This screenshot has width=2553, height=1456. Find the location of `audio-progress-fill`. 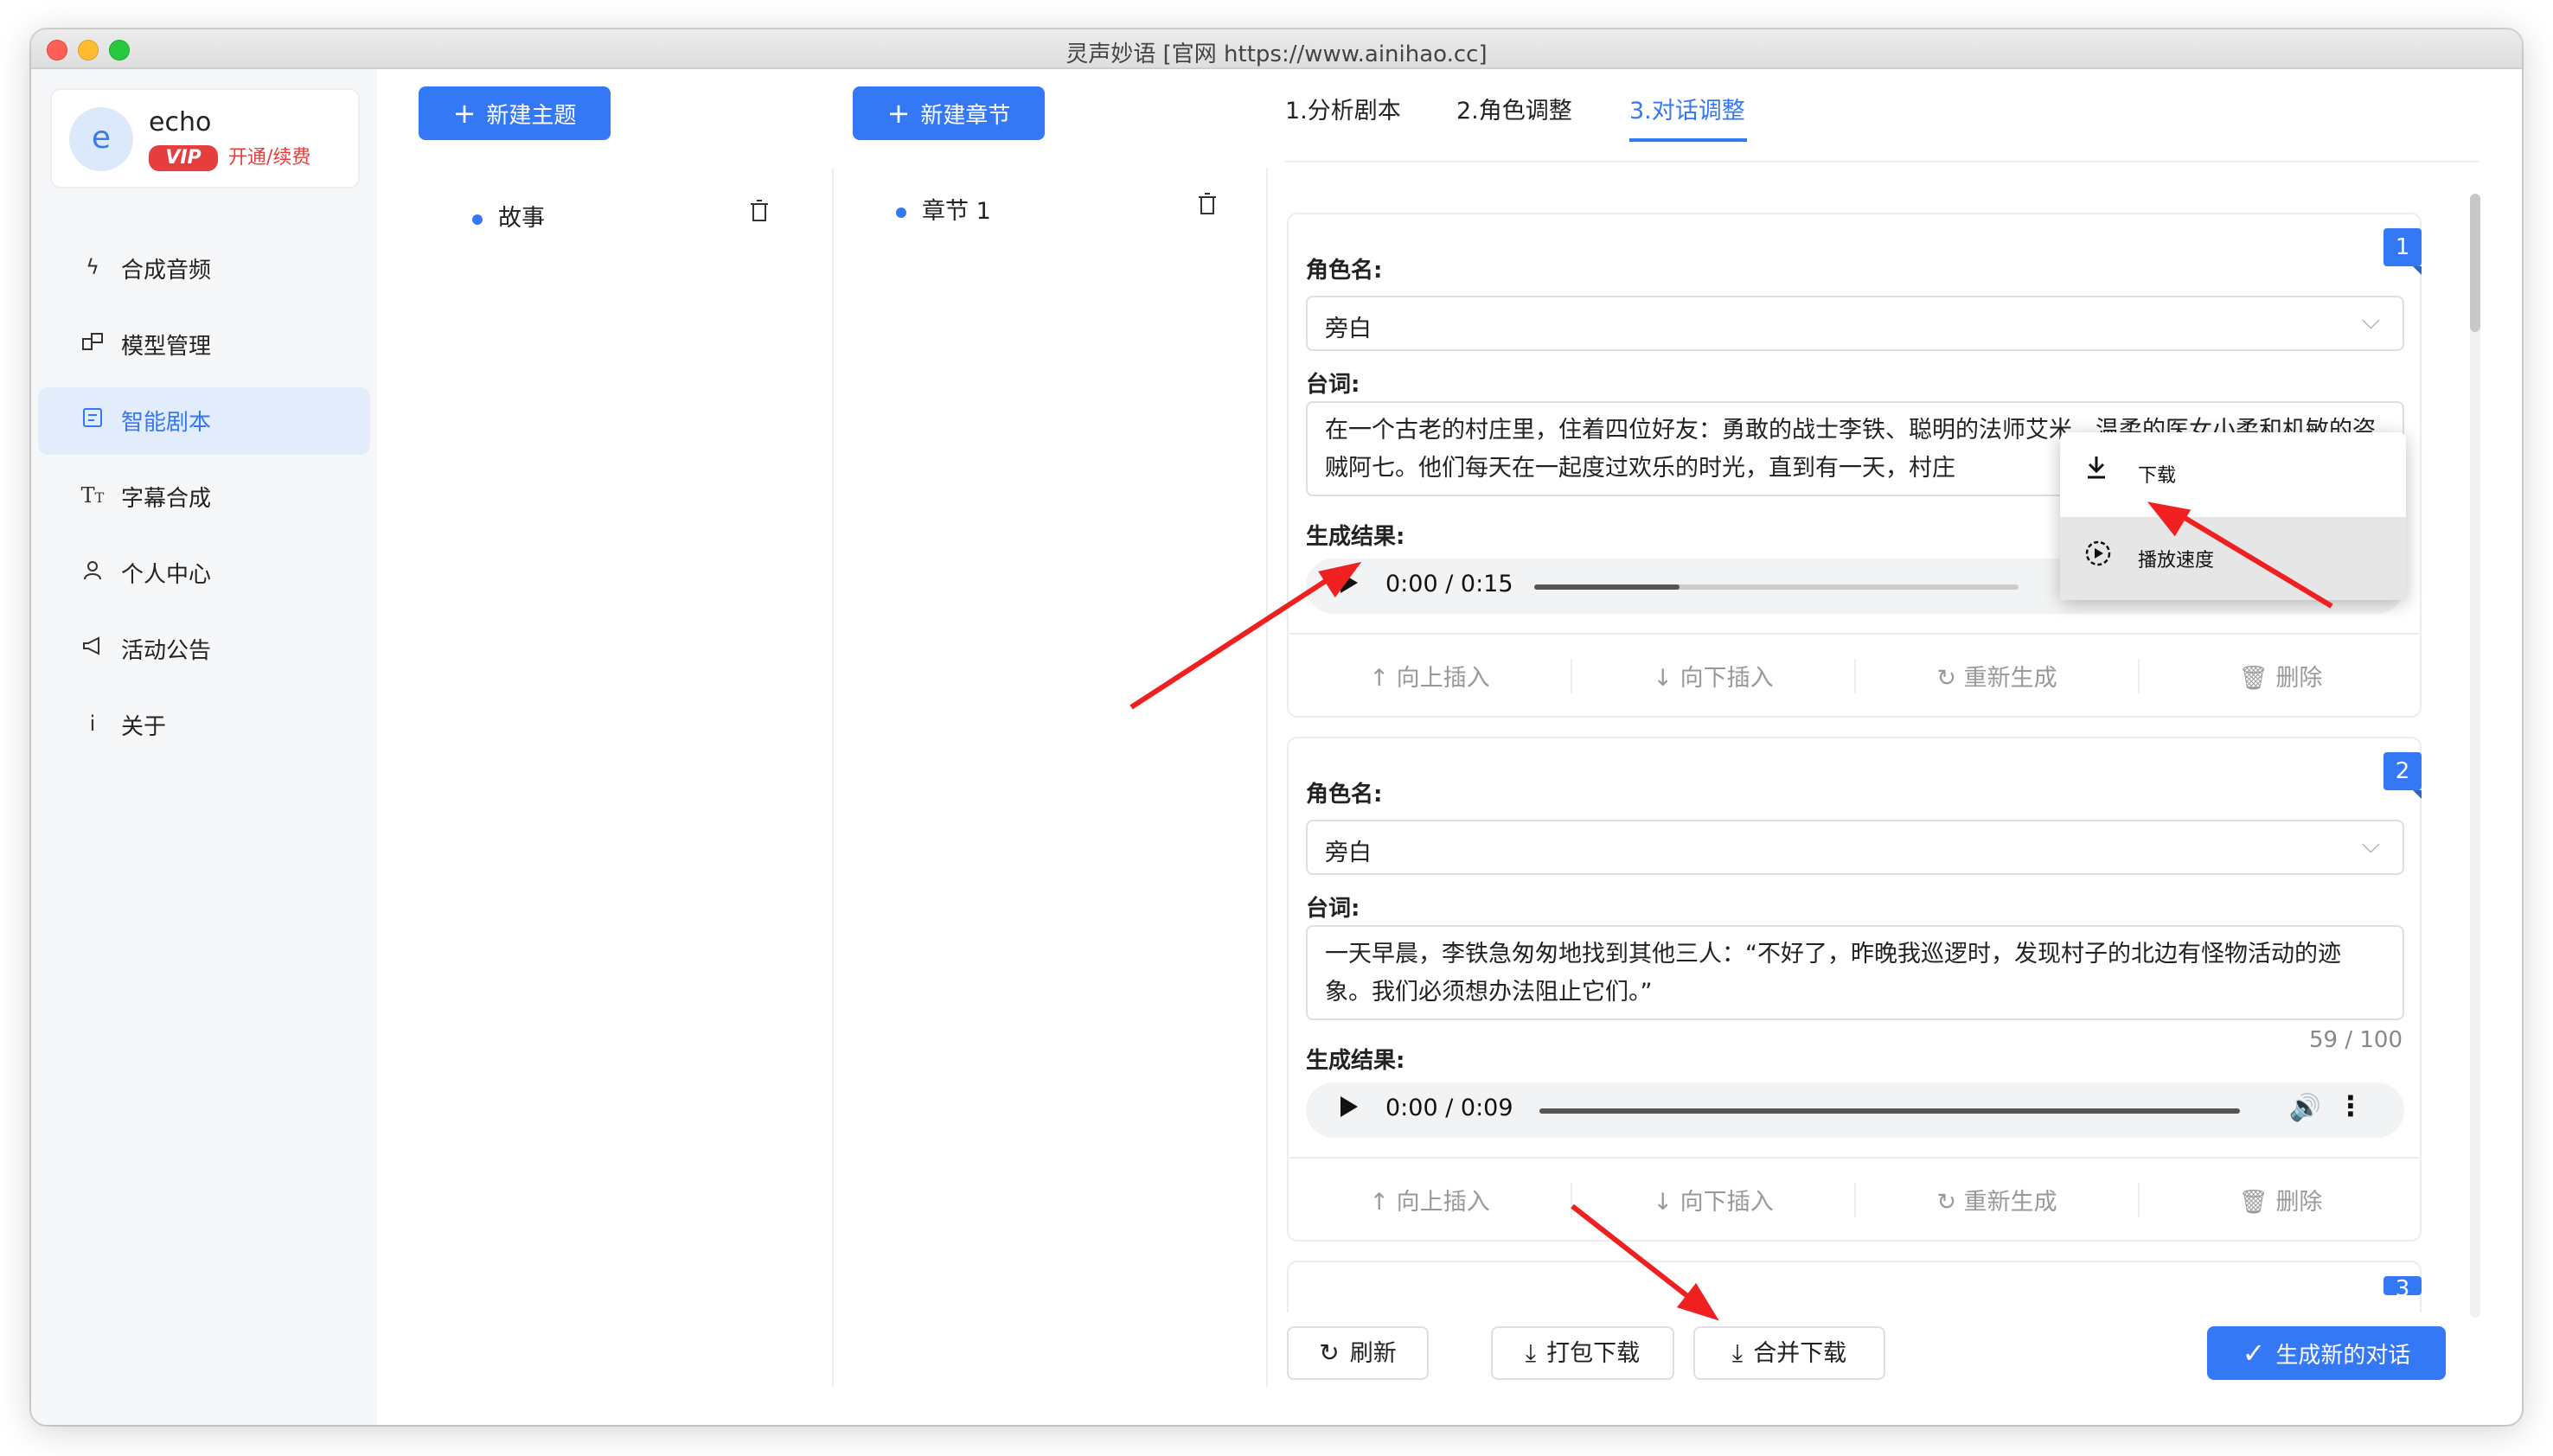

audio-progress-fill is located at coordinates (1607, 587).